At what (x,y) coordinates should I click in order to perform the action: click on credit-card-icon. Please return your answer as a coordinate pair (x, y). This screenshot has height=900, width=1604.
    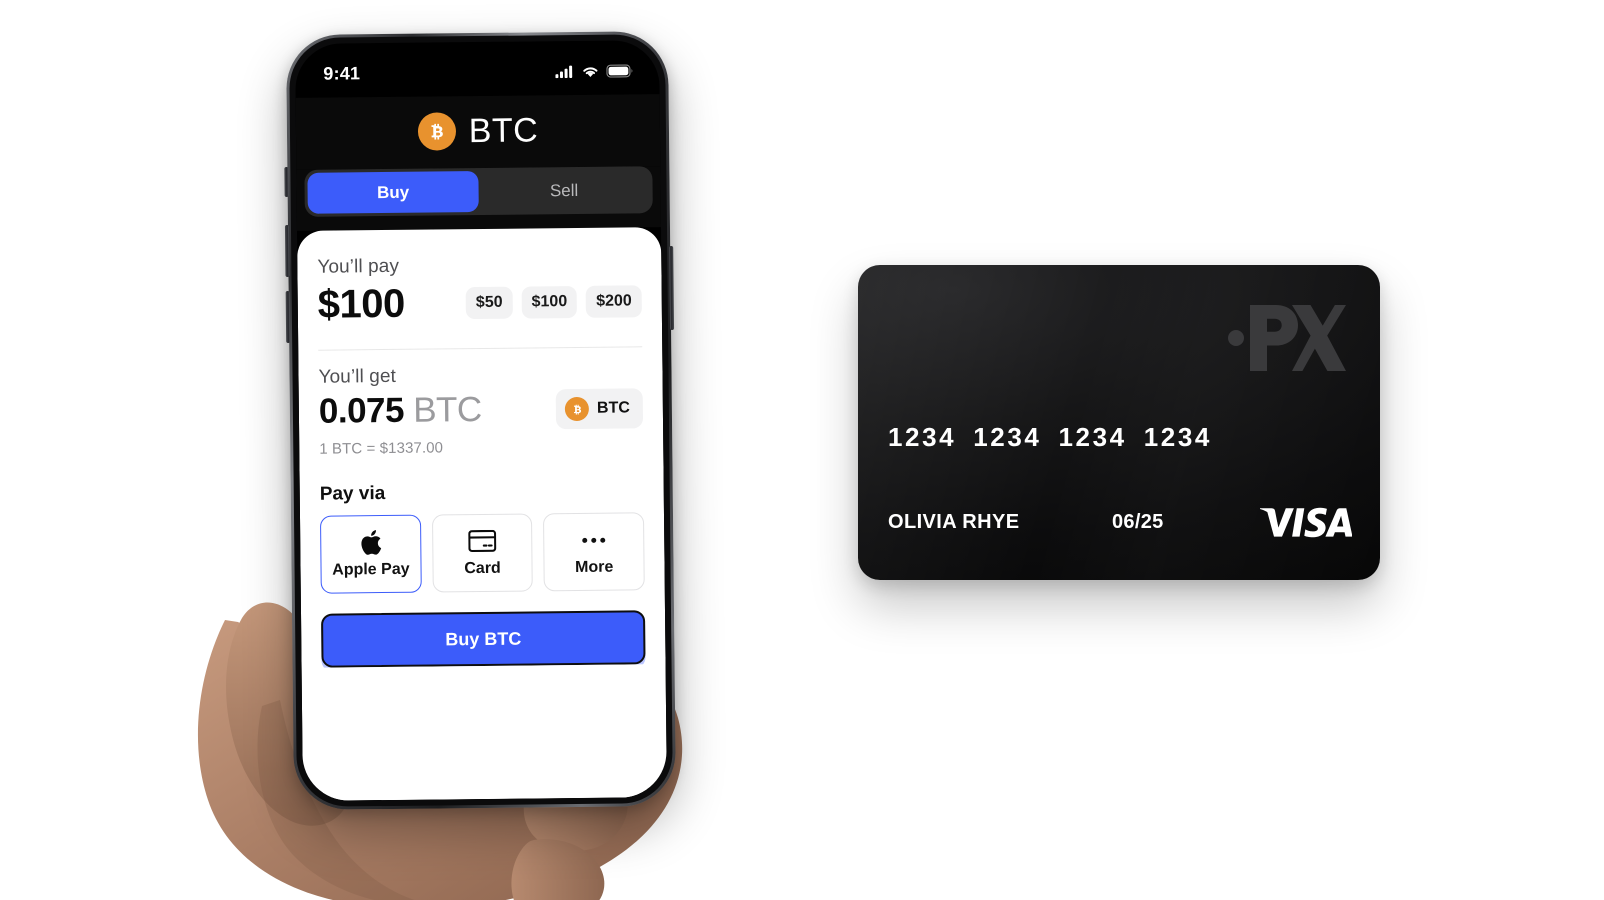
    Looking at the image, I should click on (482, 541).